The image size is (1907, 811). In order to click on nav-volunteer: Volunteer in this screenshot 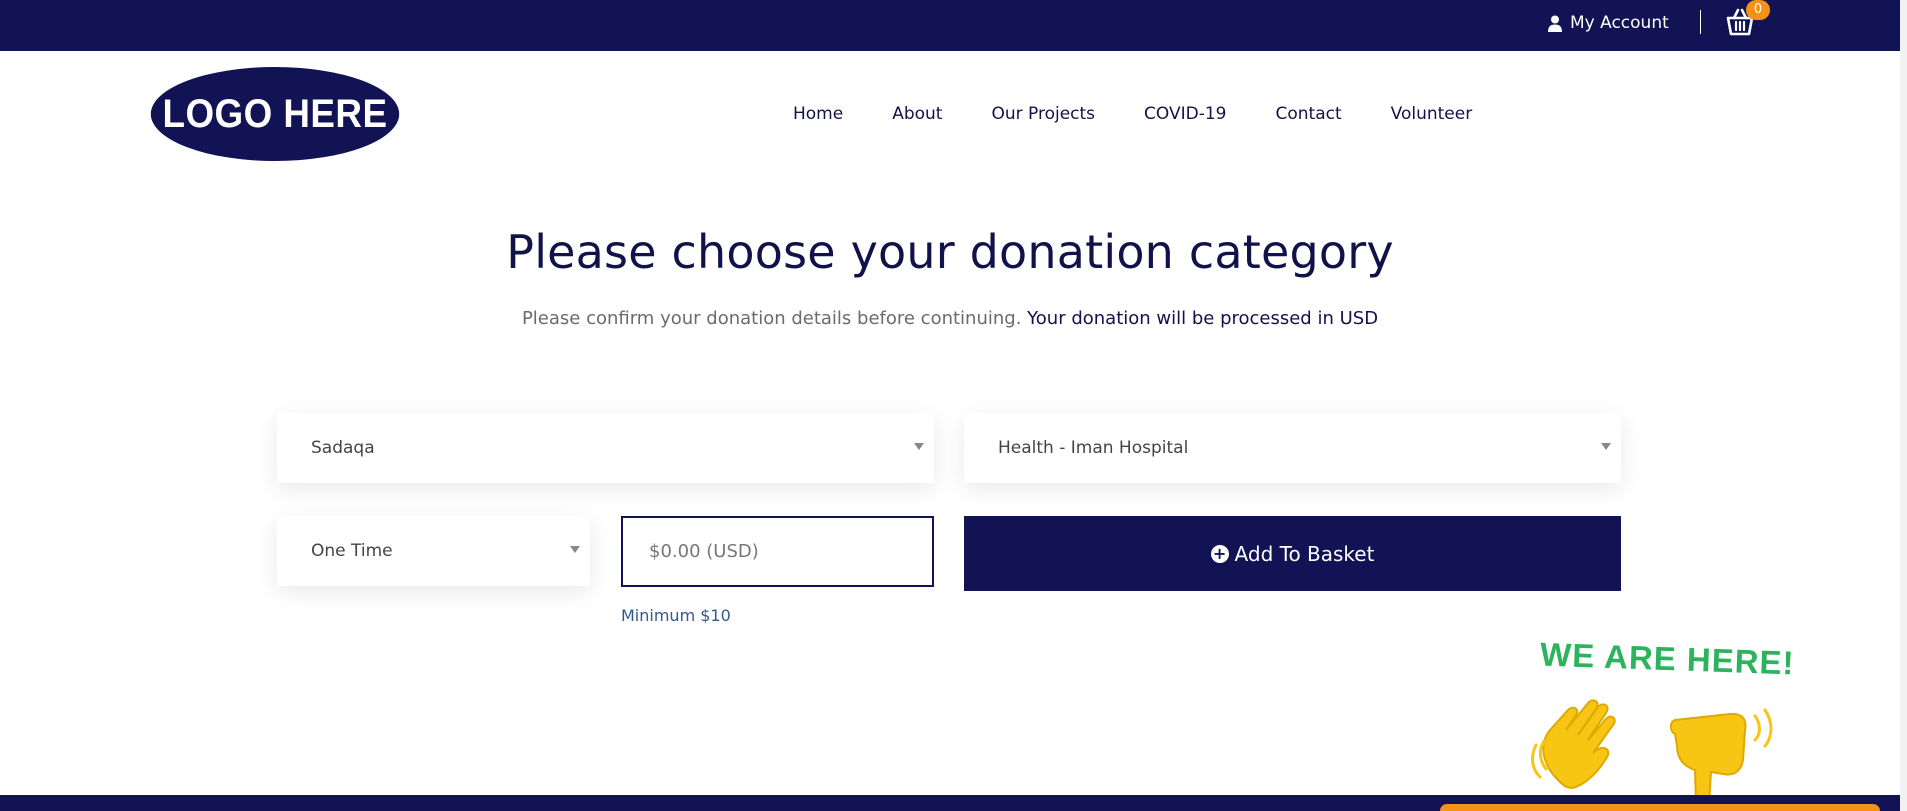, I will do `click(1432, 114)`.